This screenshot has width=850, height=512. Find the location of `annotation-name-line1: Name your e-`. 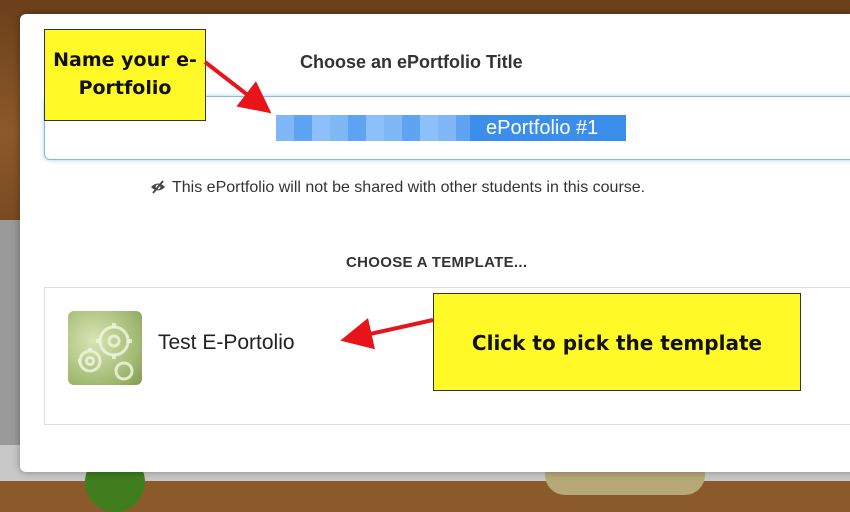

annotation-name-line1: Name your e- is located at coordinates (125, 60).